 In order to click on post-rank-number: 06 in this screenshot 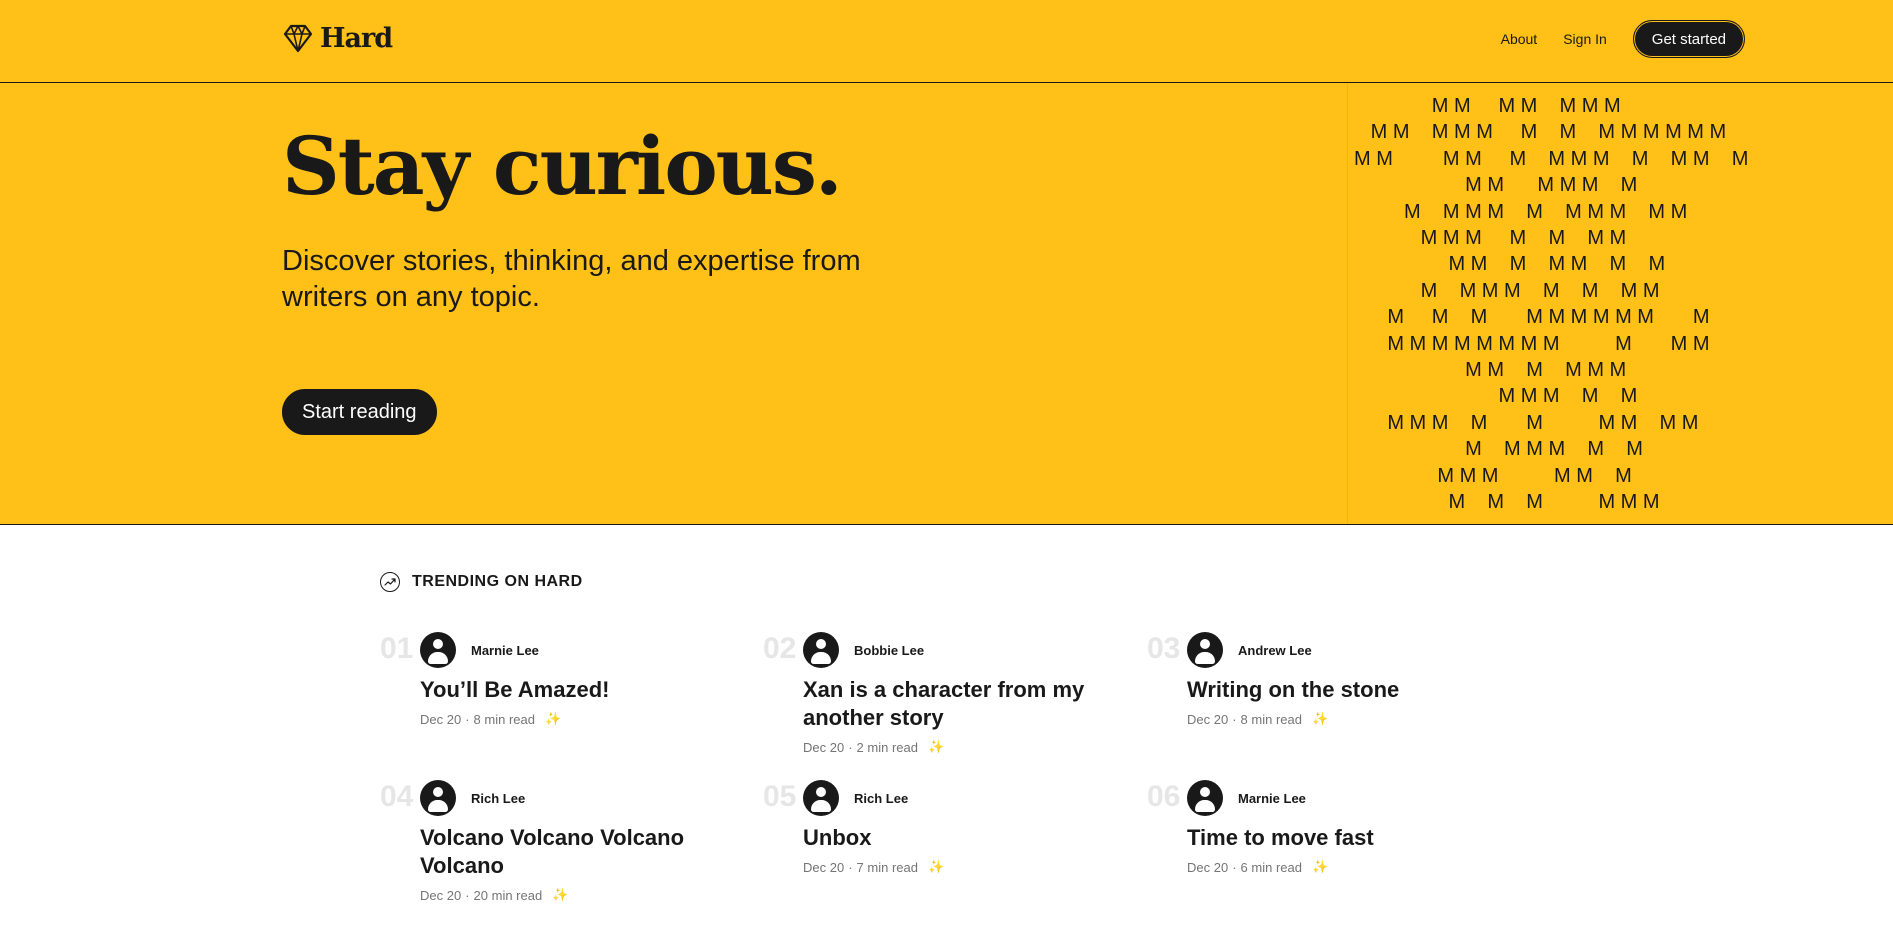, I will do `click(1164, 796)`.